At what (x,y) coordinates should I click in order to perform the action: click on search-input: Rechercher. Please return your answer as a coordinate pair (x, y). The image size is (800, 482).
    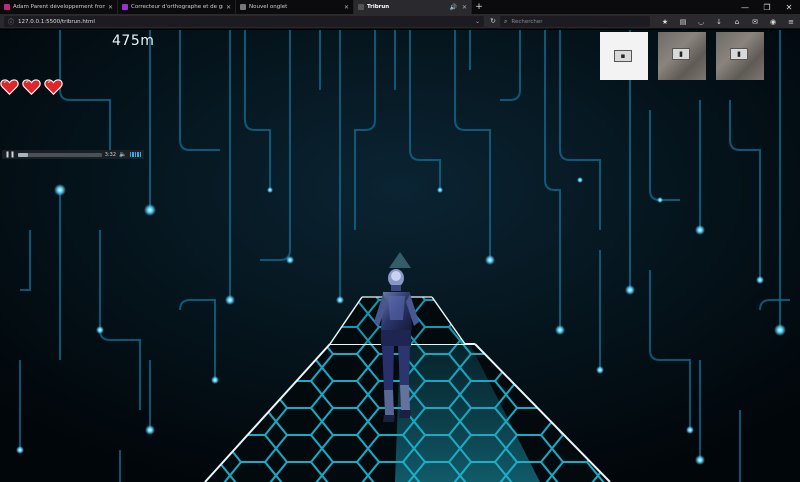
    Looking at the image, I should click on (526, 22).